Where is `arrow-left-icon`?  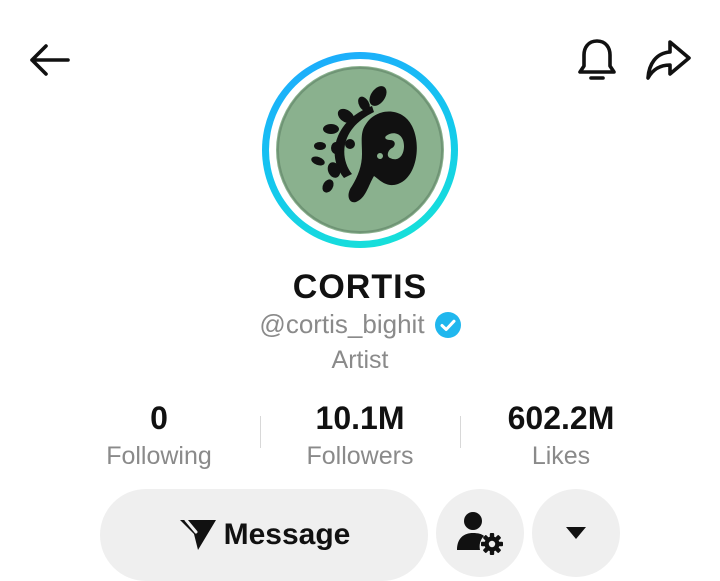
arrow-left-icon is located at coordinates (50, 60).